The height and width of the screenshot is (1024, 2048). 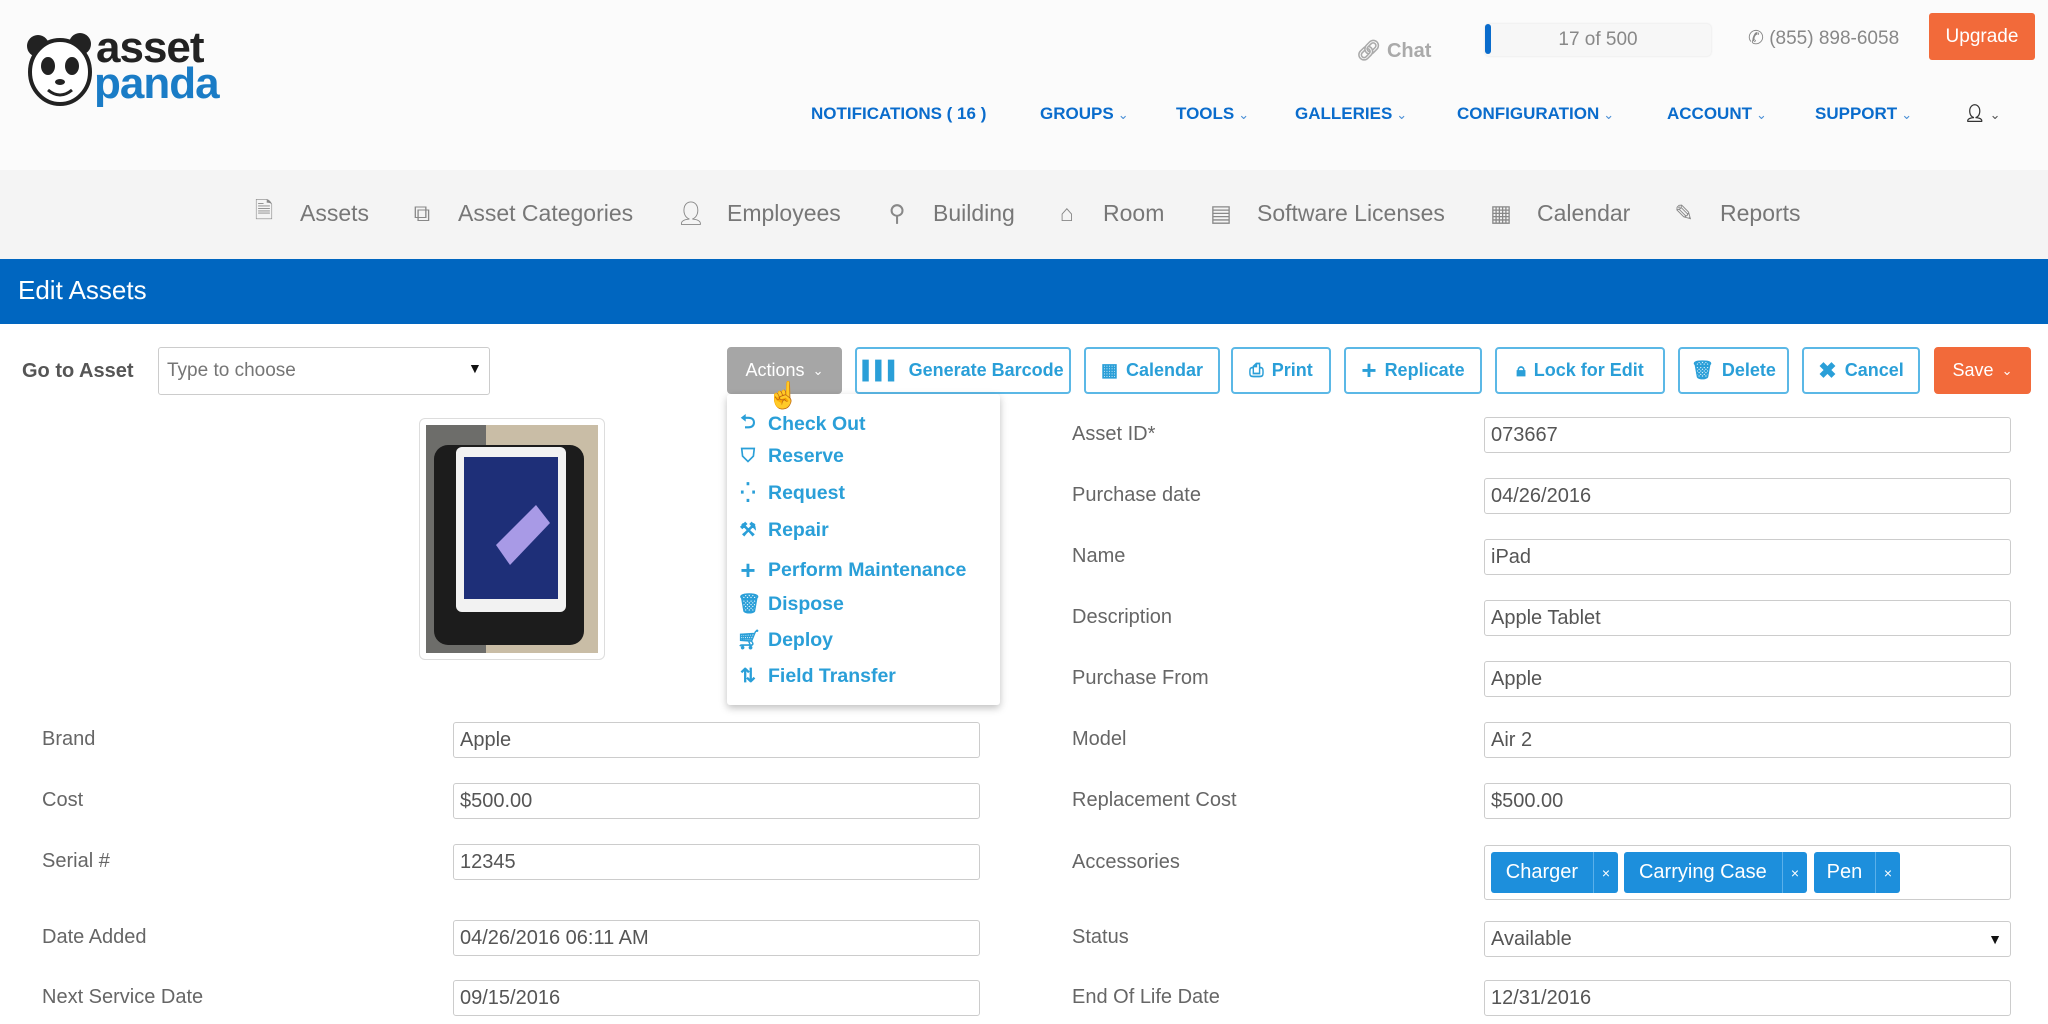 What do you see at coordinates (785, 640) in the screenshot?
I see `menu-item-deploy: 🛒︎ Deploy` at bounding box center [785, 640].